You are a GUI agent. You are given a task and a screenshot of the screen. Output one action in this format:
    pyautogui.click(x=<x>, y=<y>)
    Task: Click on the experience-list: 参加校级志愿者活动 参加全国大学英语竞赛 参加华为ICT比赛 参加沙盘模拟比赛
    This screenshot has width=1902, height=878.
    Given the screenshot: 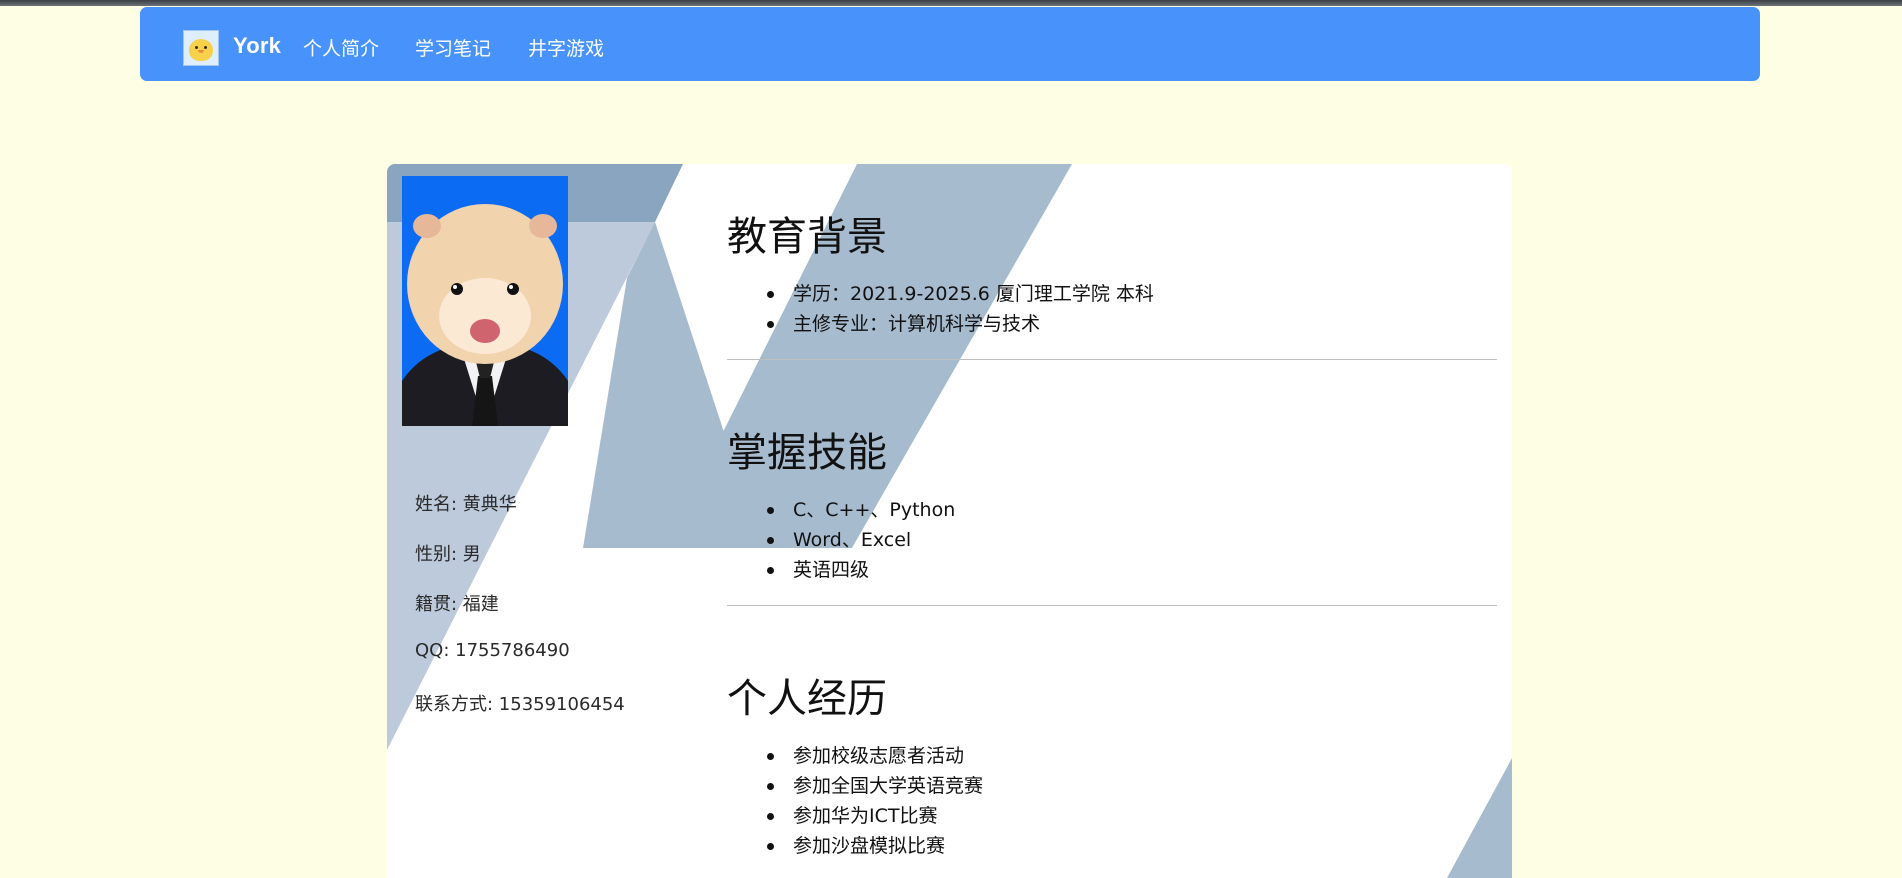 What is the action you would take?
    pyautogui.click(x=875, y=801)
    